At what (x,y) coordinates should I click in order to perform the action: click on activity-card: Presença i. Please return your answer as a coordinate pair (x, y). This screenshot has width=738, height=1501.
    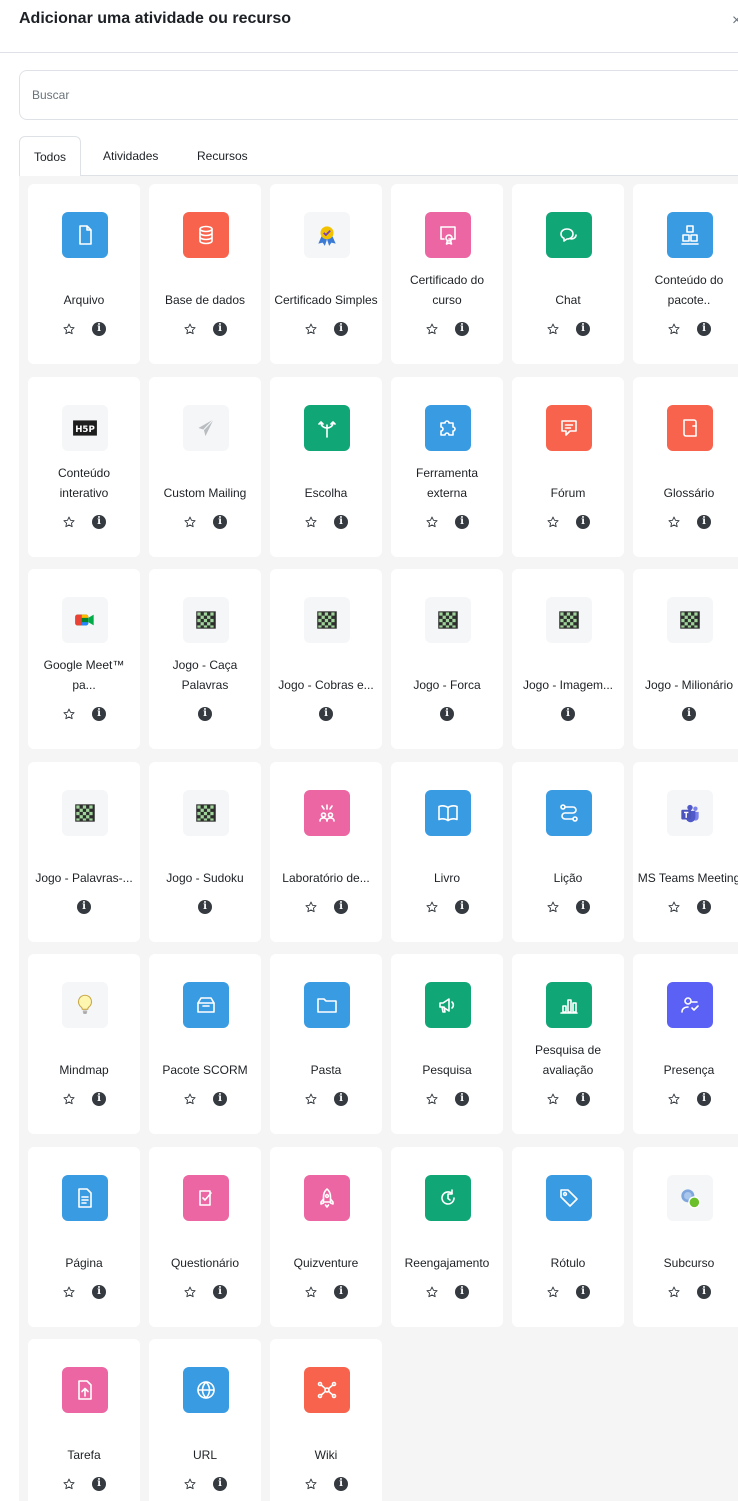
    Looking at the image, I should click on (685, 1044).